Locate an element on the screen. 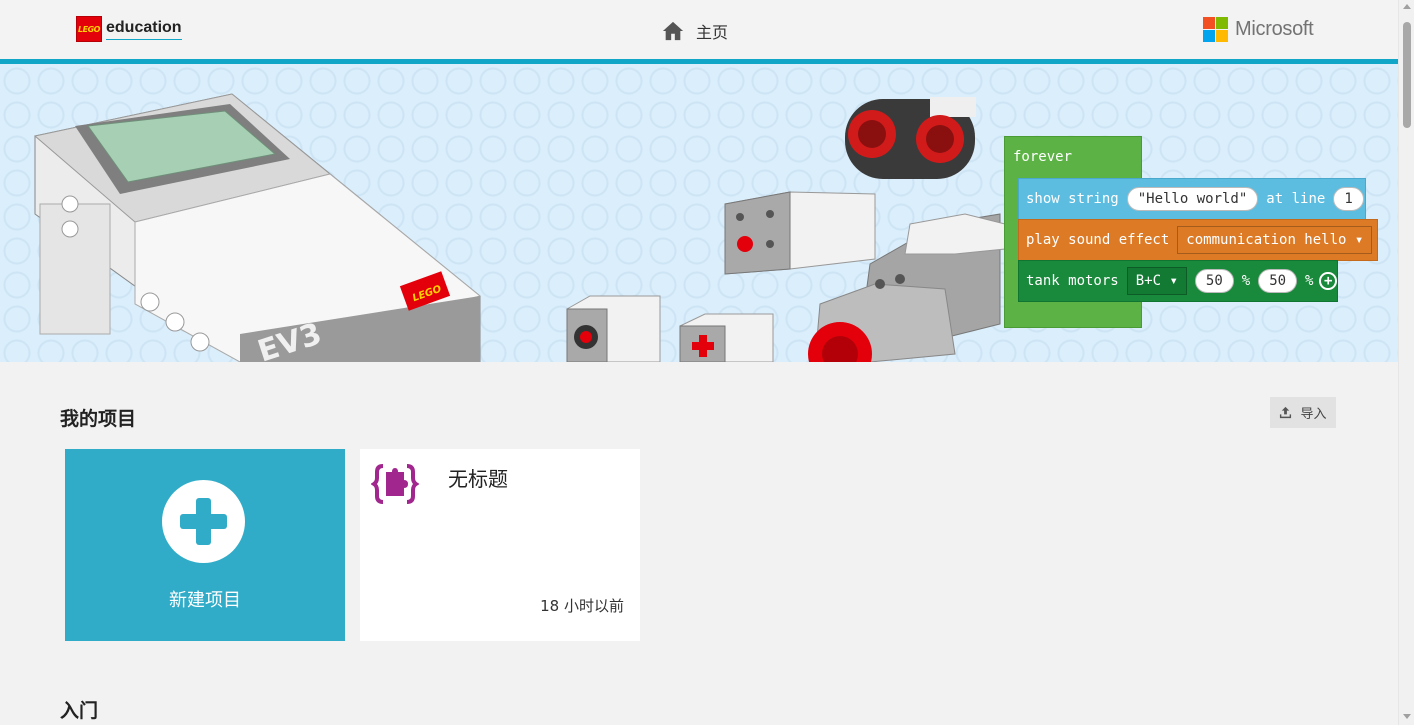  tank-motors-keyword: tank motors is located at coordinates (1072, 281).